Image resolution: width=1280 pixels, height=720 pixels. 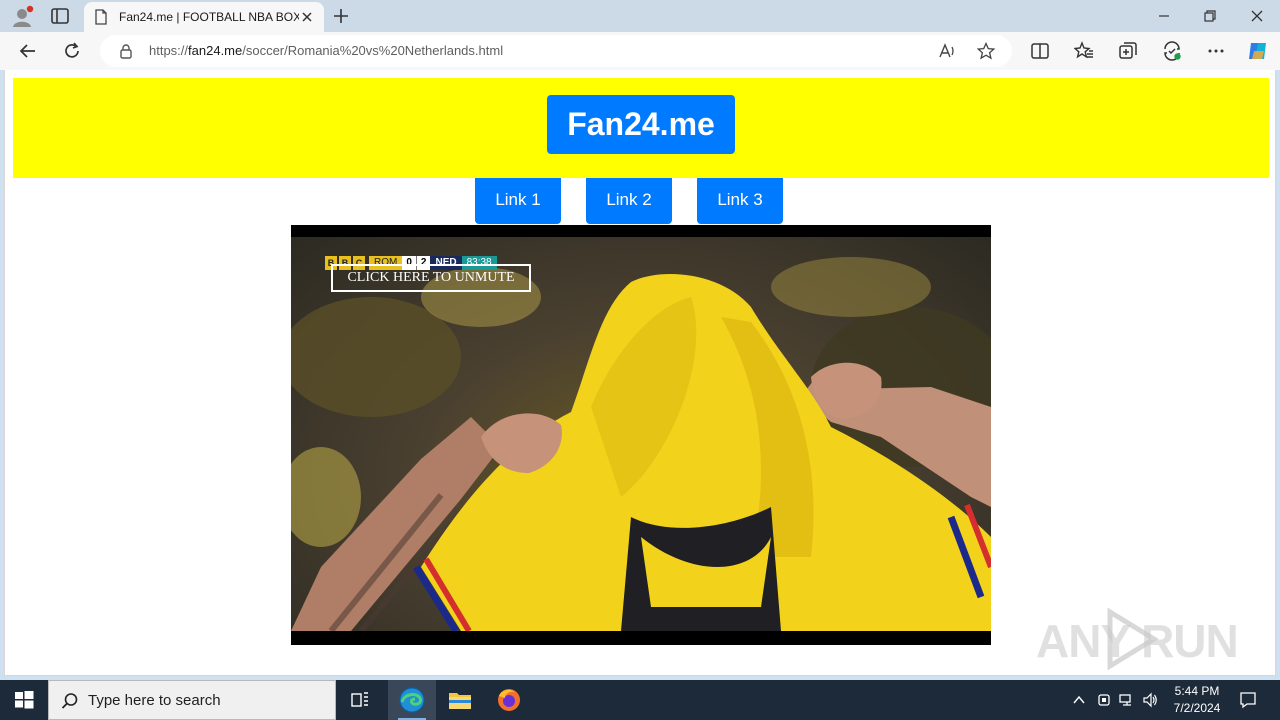 I want to click on more-options-icon, so click(x=1216, y=51).